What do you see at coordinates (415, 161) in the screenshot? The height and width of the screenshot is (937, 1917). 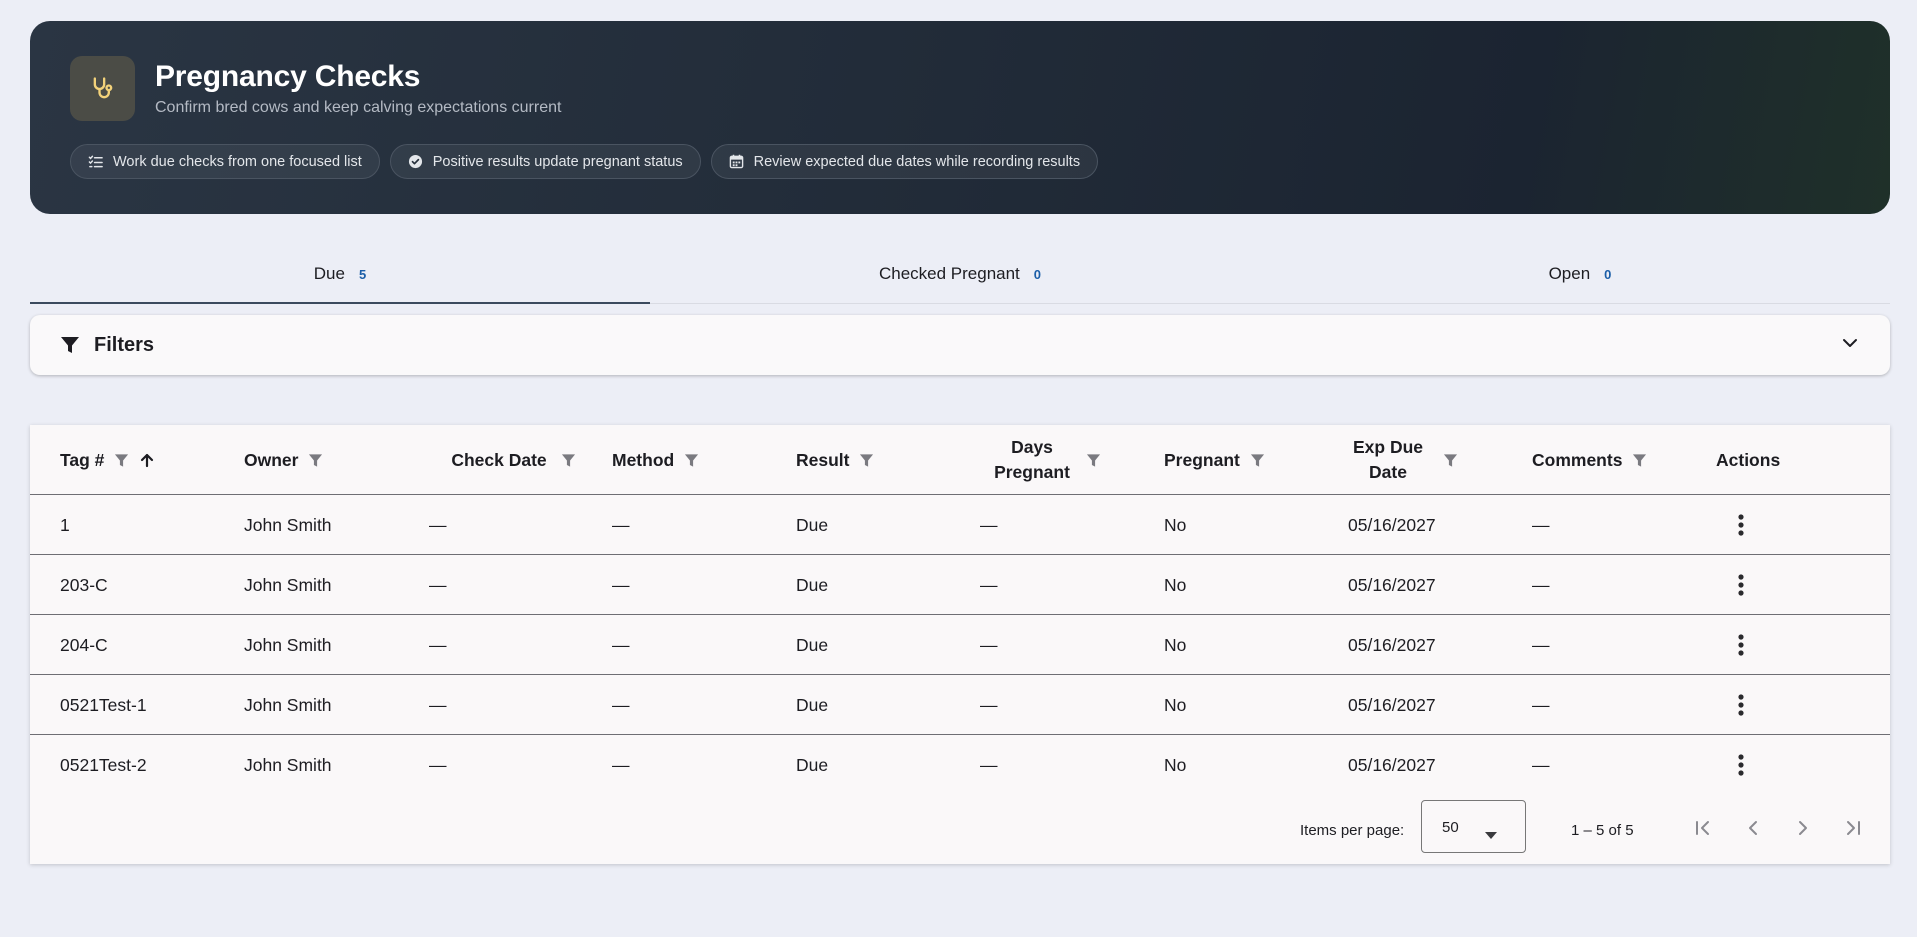 I see `check-circle-icon` at bounding box center [415, 161].